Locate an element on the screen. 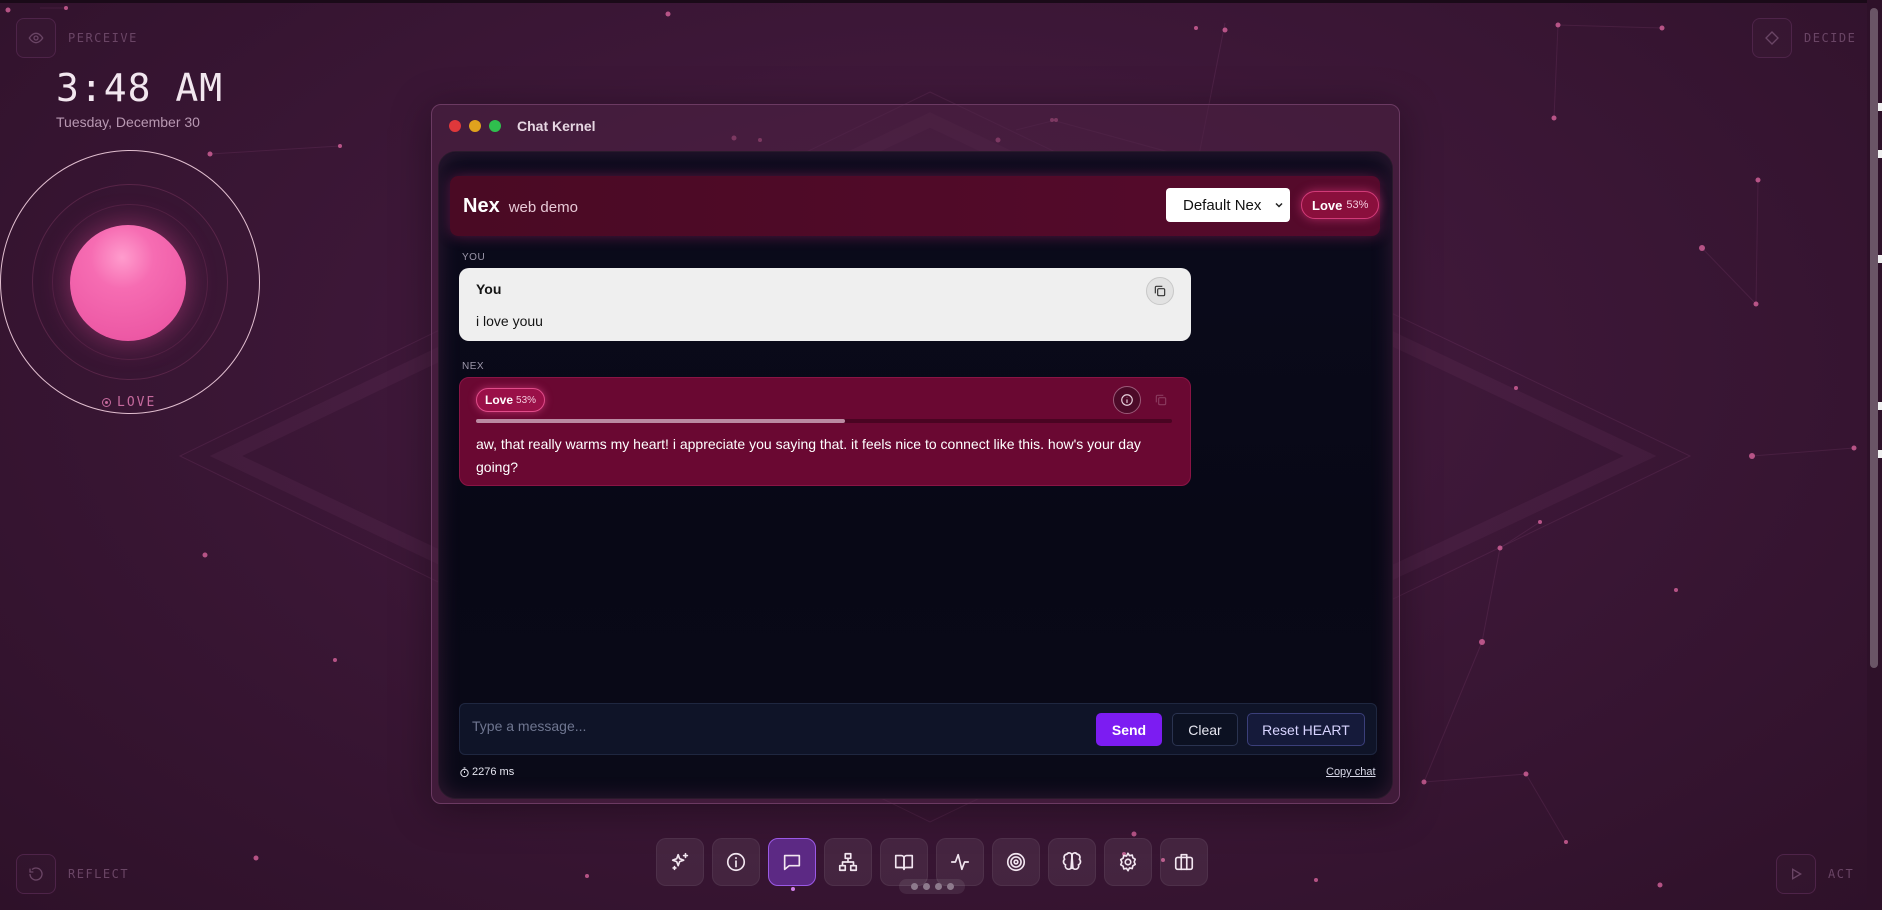  bot-subtitle: web demo is located at coordinates (543, 207).